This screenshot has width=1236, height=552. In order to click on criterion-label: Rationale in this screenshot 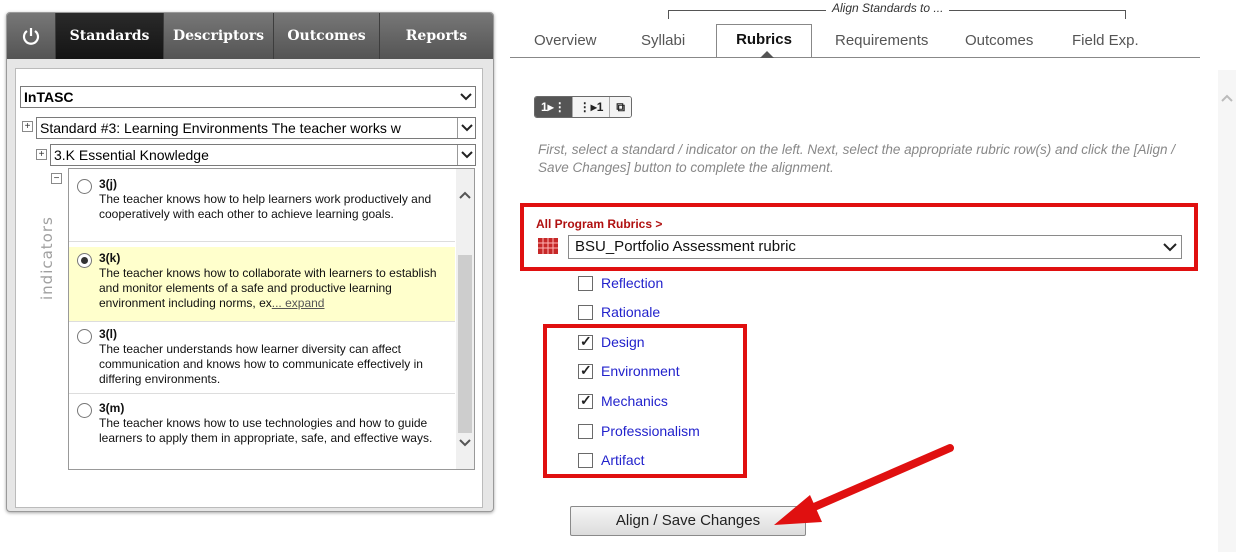, I will do `click(630, 312)`.